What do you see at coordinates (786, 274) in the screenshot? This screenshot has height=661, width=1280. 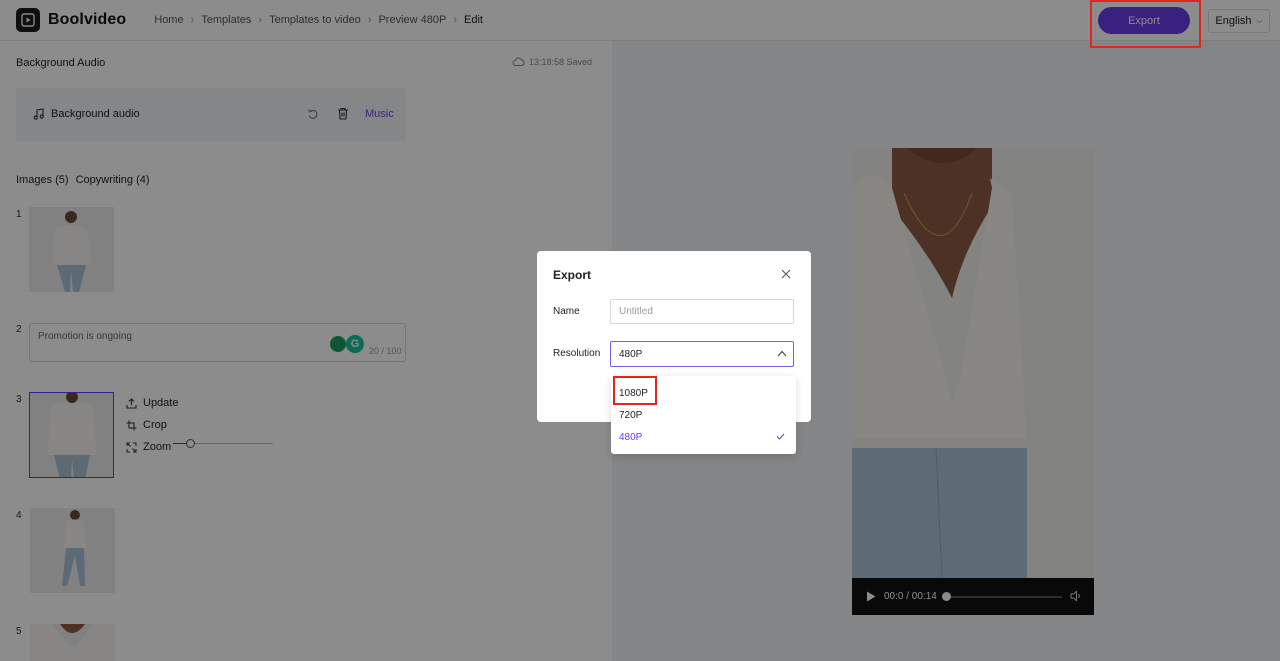 I see `close-icon` at bounding box center [786, 274].